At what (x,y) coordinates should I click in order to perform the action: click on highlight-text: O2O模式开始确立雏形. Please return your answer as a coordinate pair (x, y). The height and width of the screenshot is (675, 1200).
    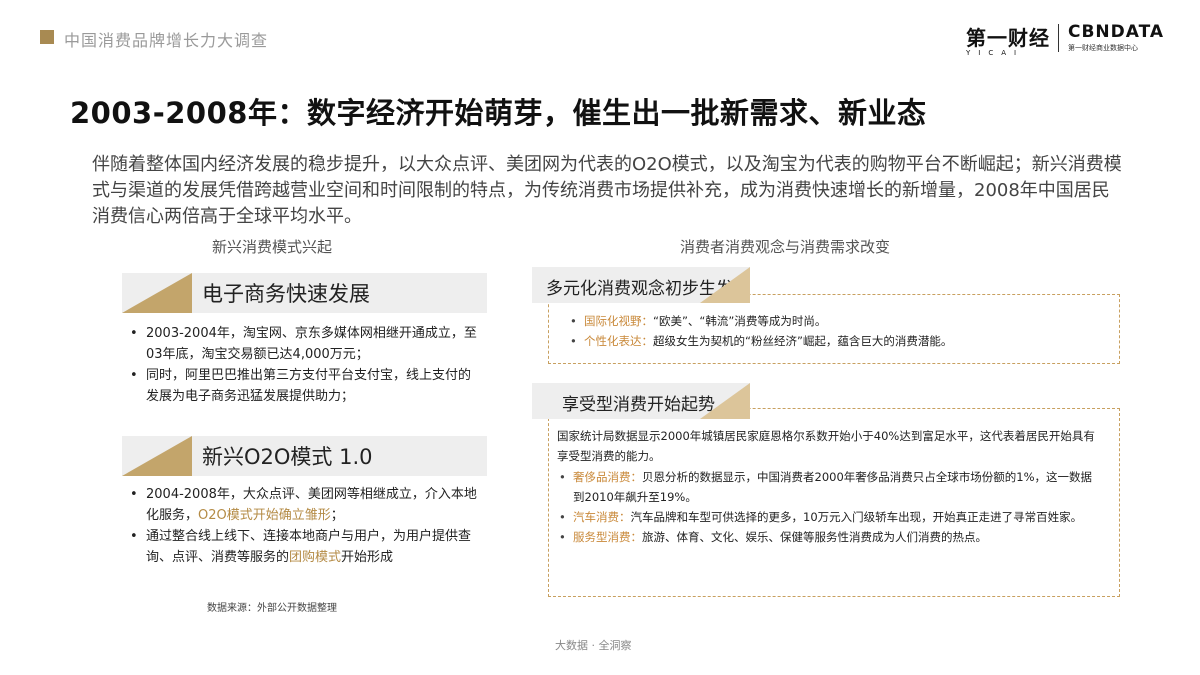
    Looking at the image, I should click on (264, 515).